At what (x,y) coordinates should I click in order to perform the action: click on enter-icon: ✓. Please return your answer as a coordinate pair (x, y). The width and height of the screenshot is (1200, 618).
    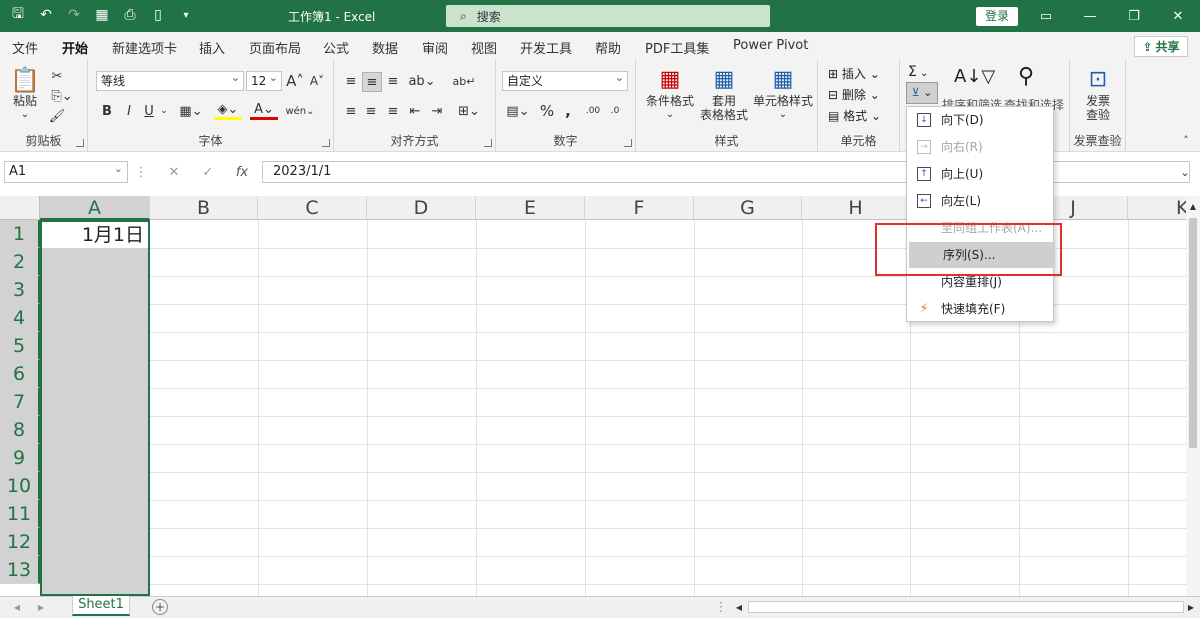
    Looking at the image, I should click on (208, 172).